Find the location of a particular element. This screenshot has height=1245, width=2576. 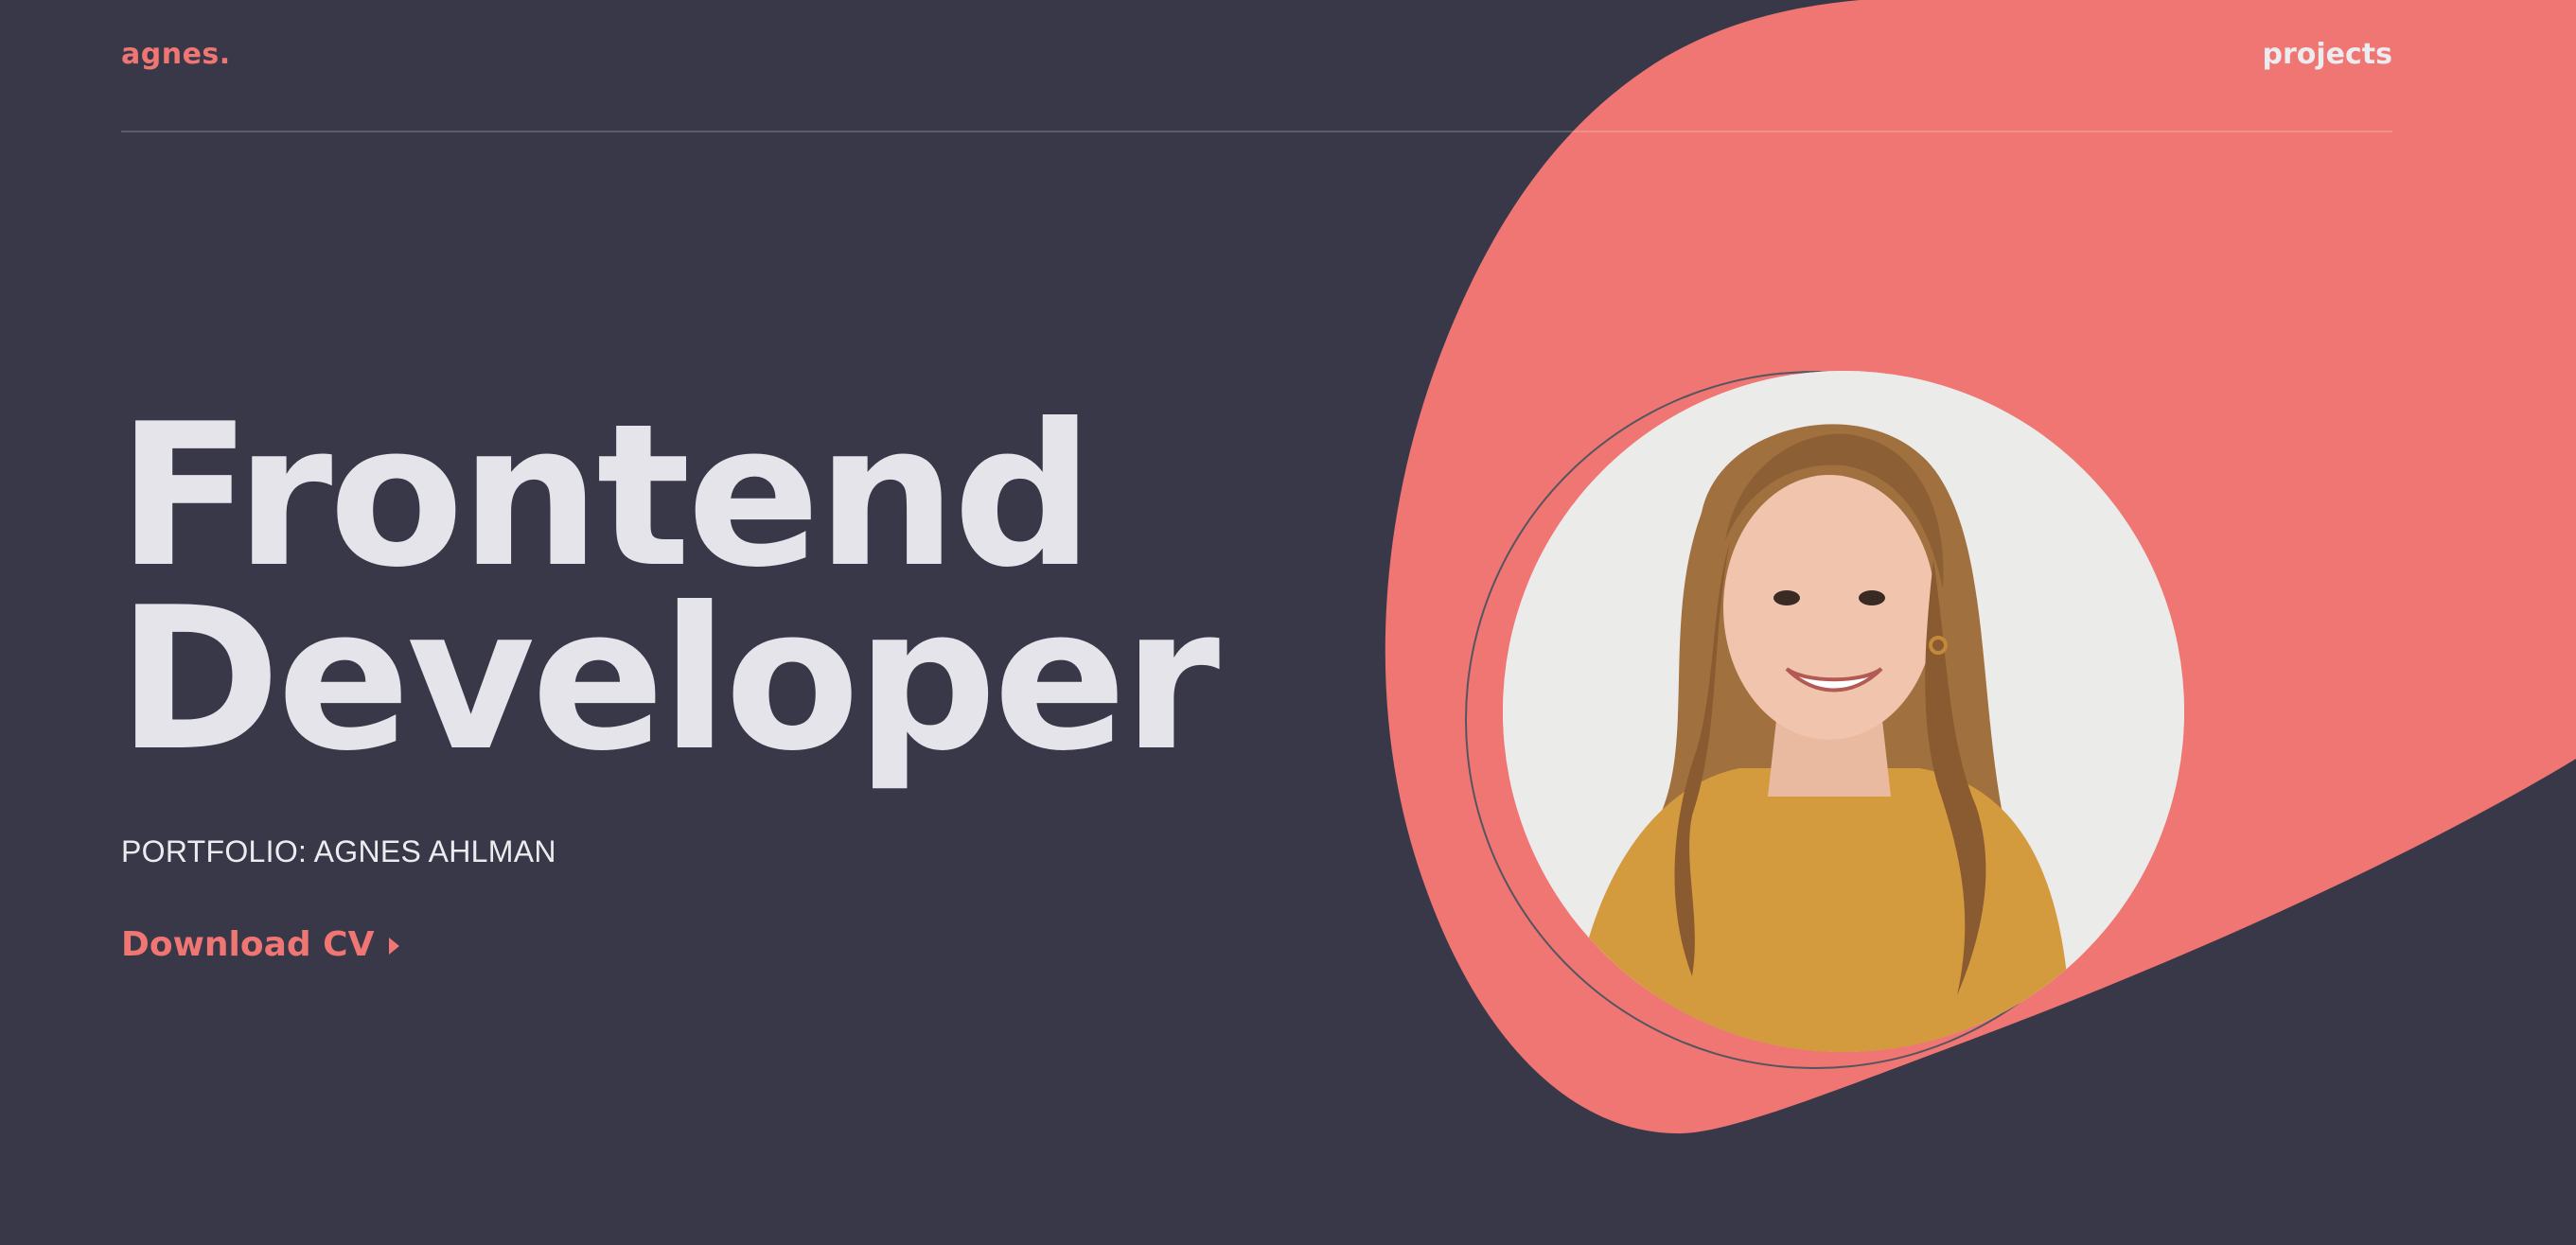

portrait-illustration is located at coordinates (1843, 711).